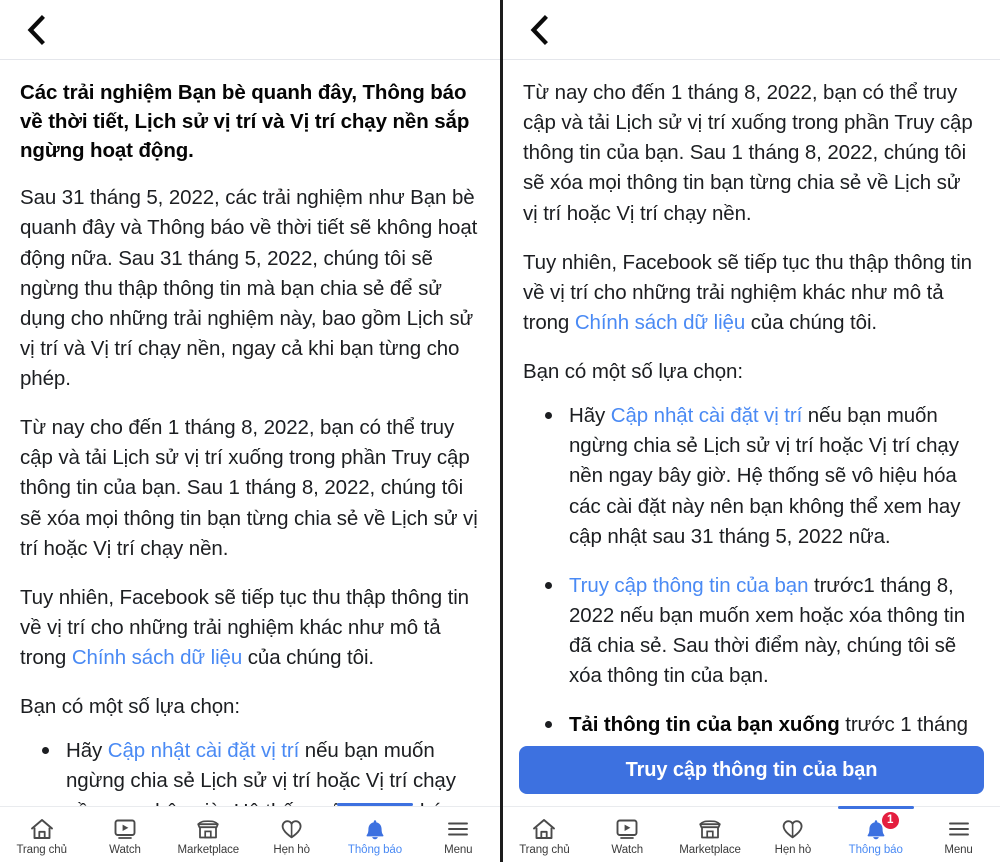  I want to click on left-app-header, so click(250, 30).